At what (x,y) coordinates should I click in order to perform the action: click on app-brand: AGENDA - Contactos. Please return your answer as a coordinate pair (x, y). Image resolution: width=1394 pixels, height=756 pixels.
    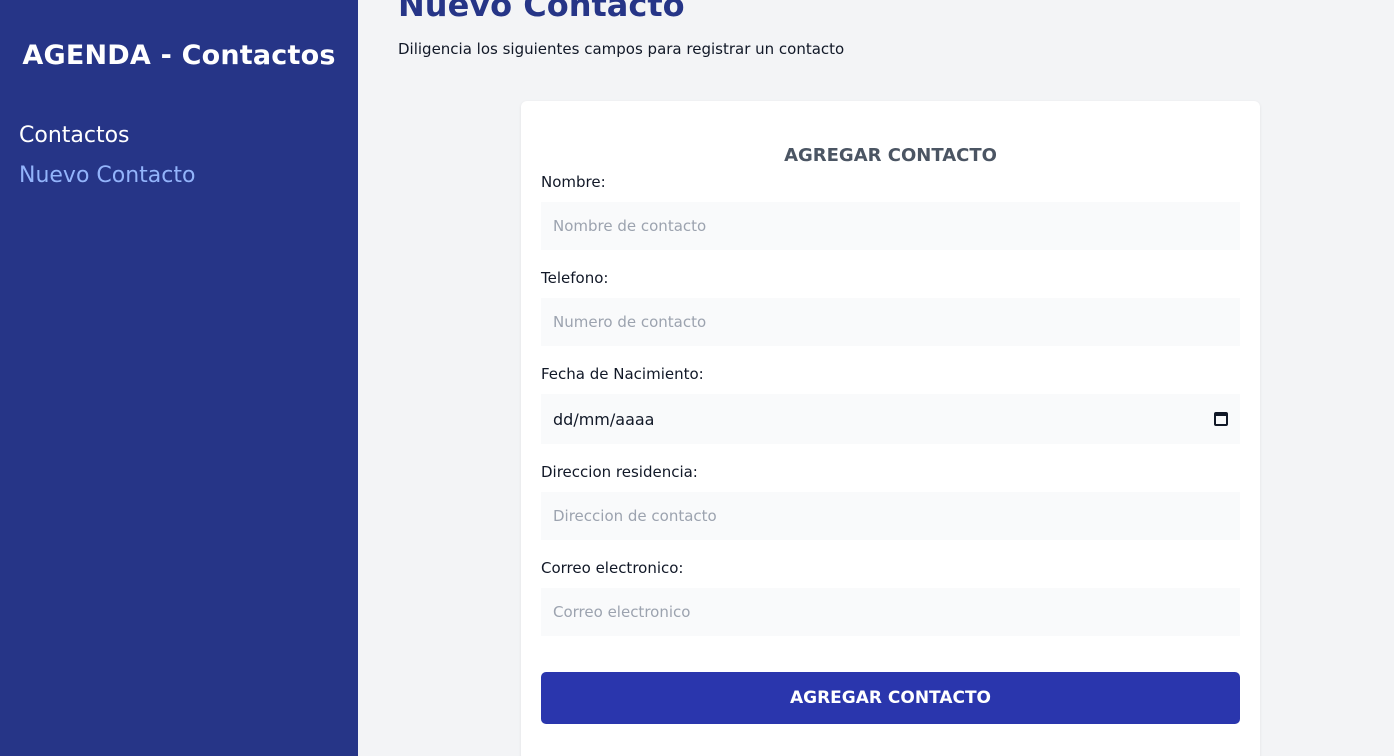
    Looking at the image, I should click on (179, 55).